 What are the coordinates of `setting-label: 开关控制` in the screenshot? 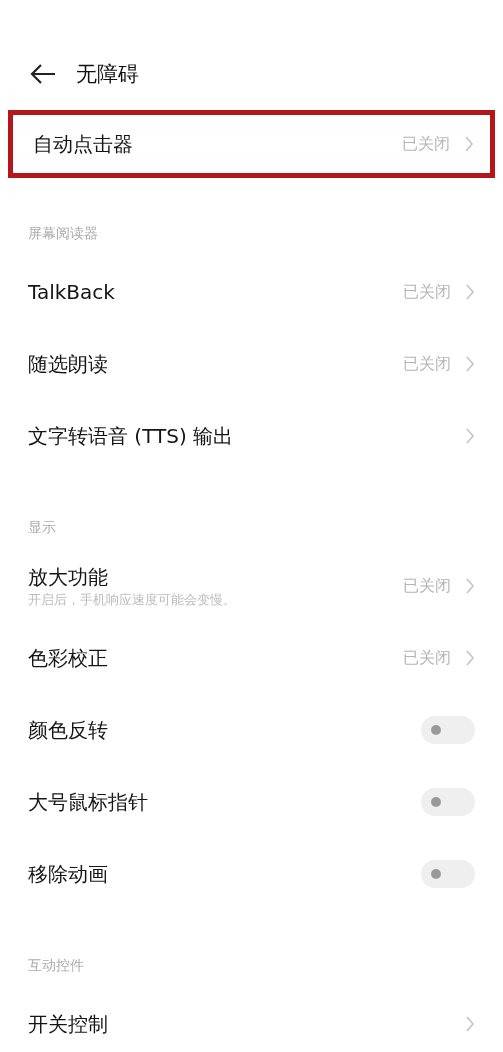 It's located at (68, 1024).